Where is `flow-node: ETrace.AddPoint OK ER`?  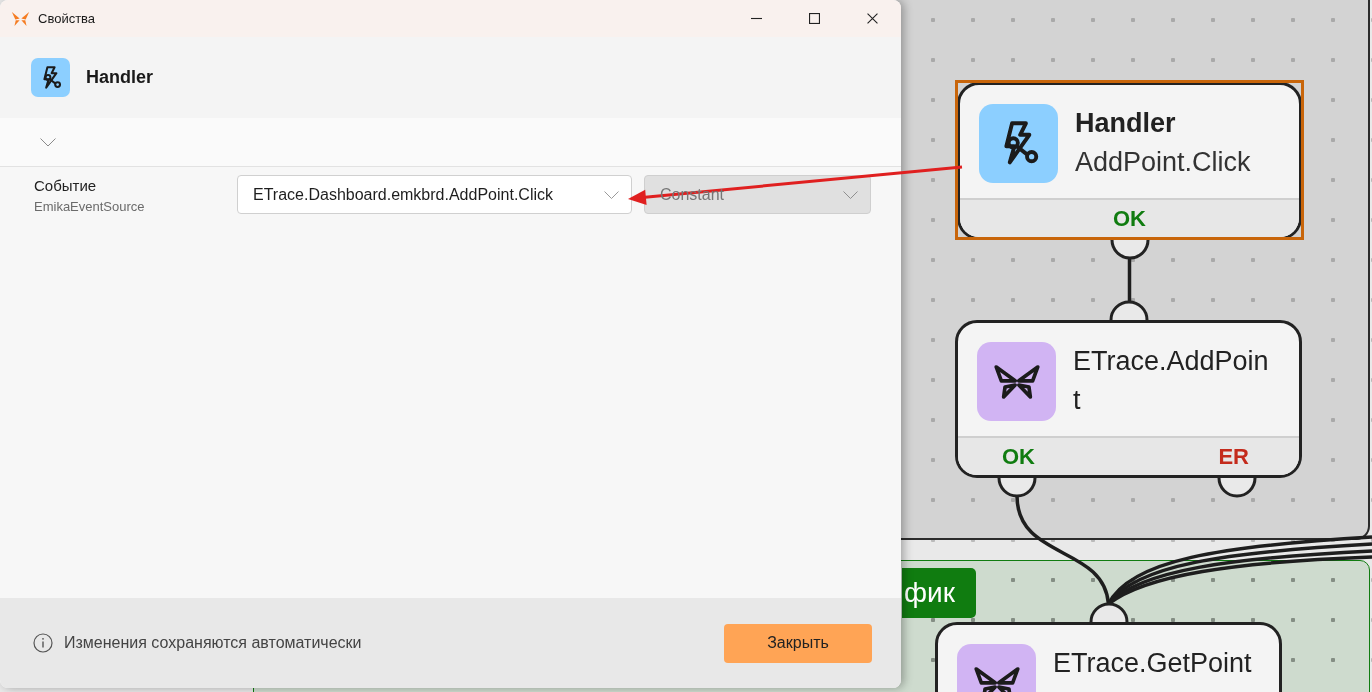
flow-node: ETrace.AddPoint OK ER is located at coordinates (1128, 399).